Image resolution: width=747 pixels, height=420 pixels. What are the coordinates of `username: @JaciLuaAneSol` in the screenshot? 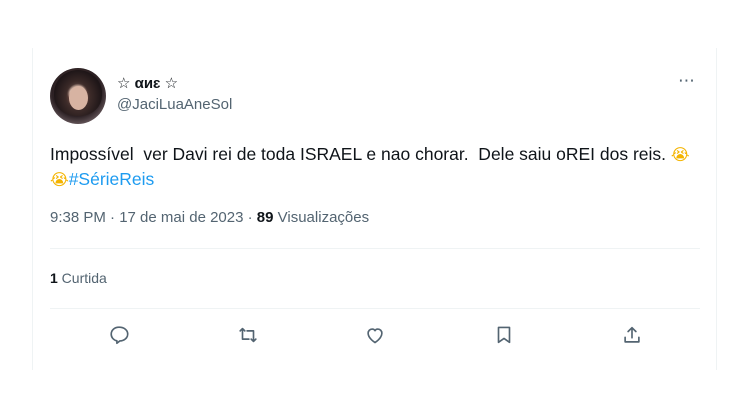 It's located at (174, 105).